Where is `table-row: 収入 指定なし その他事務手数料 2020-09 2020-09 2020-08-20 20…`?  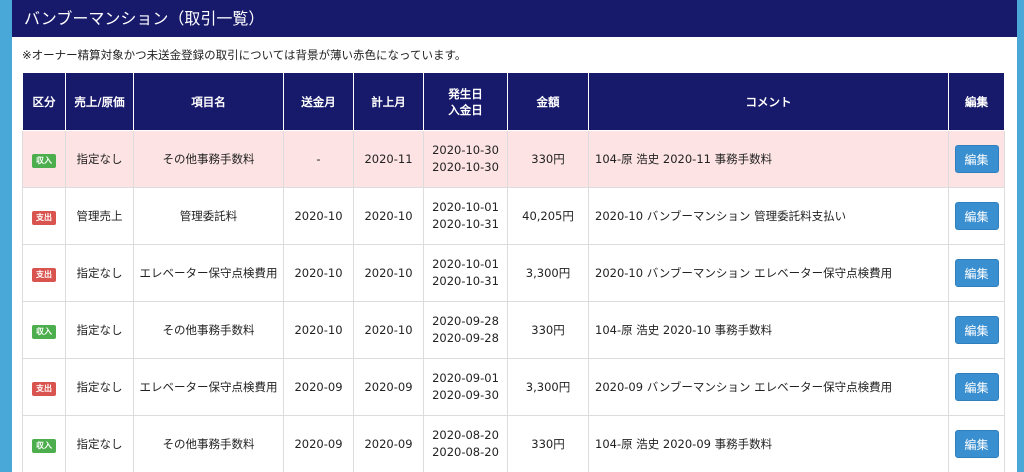
table-row: 収入 指定なし その他事務手数料 2020-09 2020-09 2020-08-20 20… is located at coordinates (513, 443).